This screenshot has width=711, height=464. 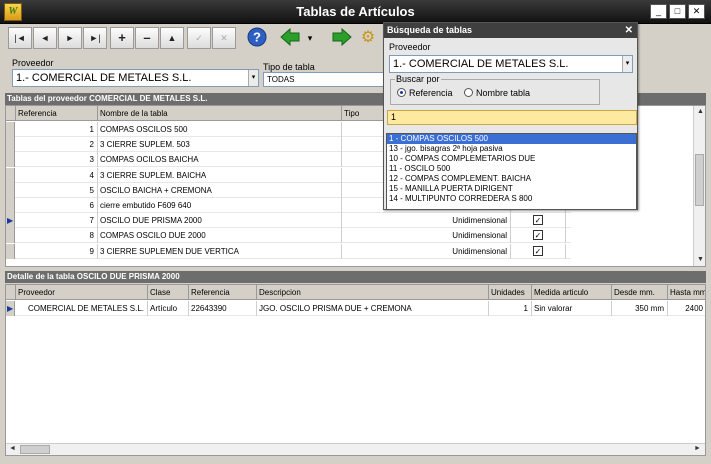 What do you see at coordinates (82, 292) in the screenshot?
I see `detail-header-proveedor: Proveedor` at bounding box center [82, 292].